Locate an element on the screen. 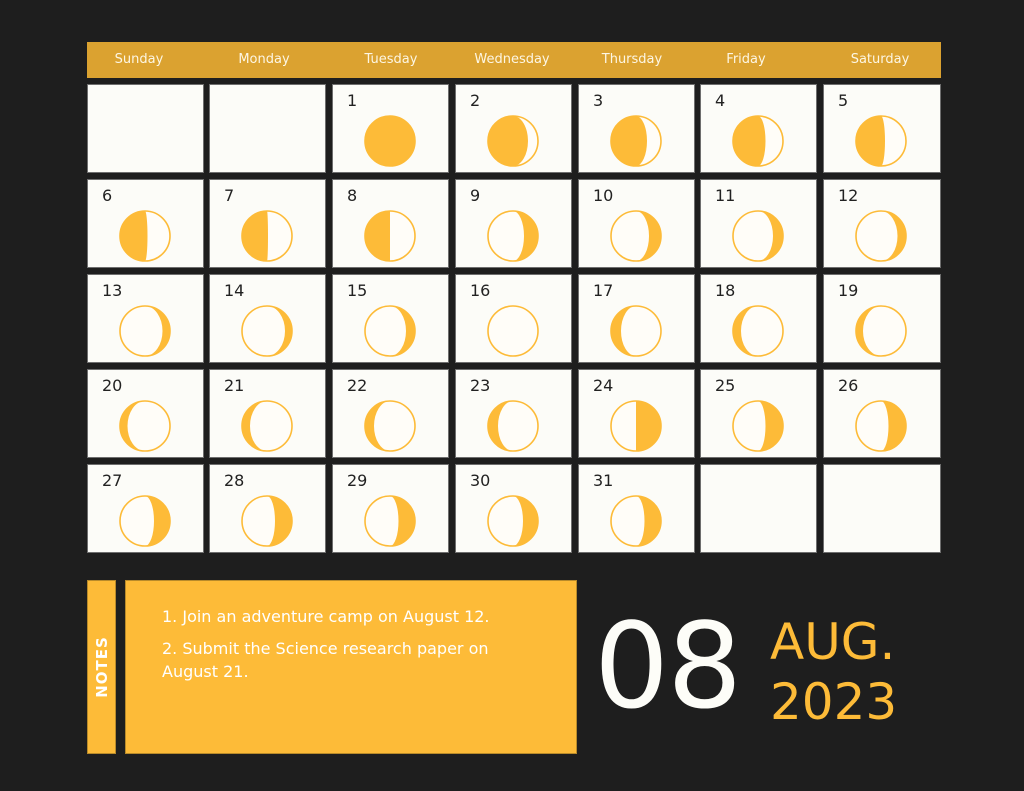  day-cell: 3 is located at coordinates (636, 128).